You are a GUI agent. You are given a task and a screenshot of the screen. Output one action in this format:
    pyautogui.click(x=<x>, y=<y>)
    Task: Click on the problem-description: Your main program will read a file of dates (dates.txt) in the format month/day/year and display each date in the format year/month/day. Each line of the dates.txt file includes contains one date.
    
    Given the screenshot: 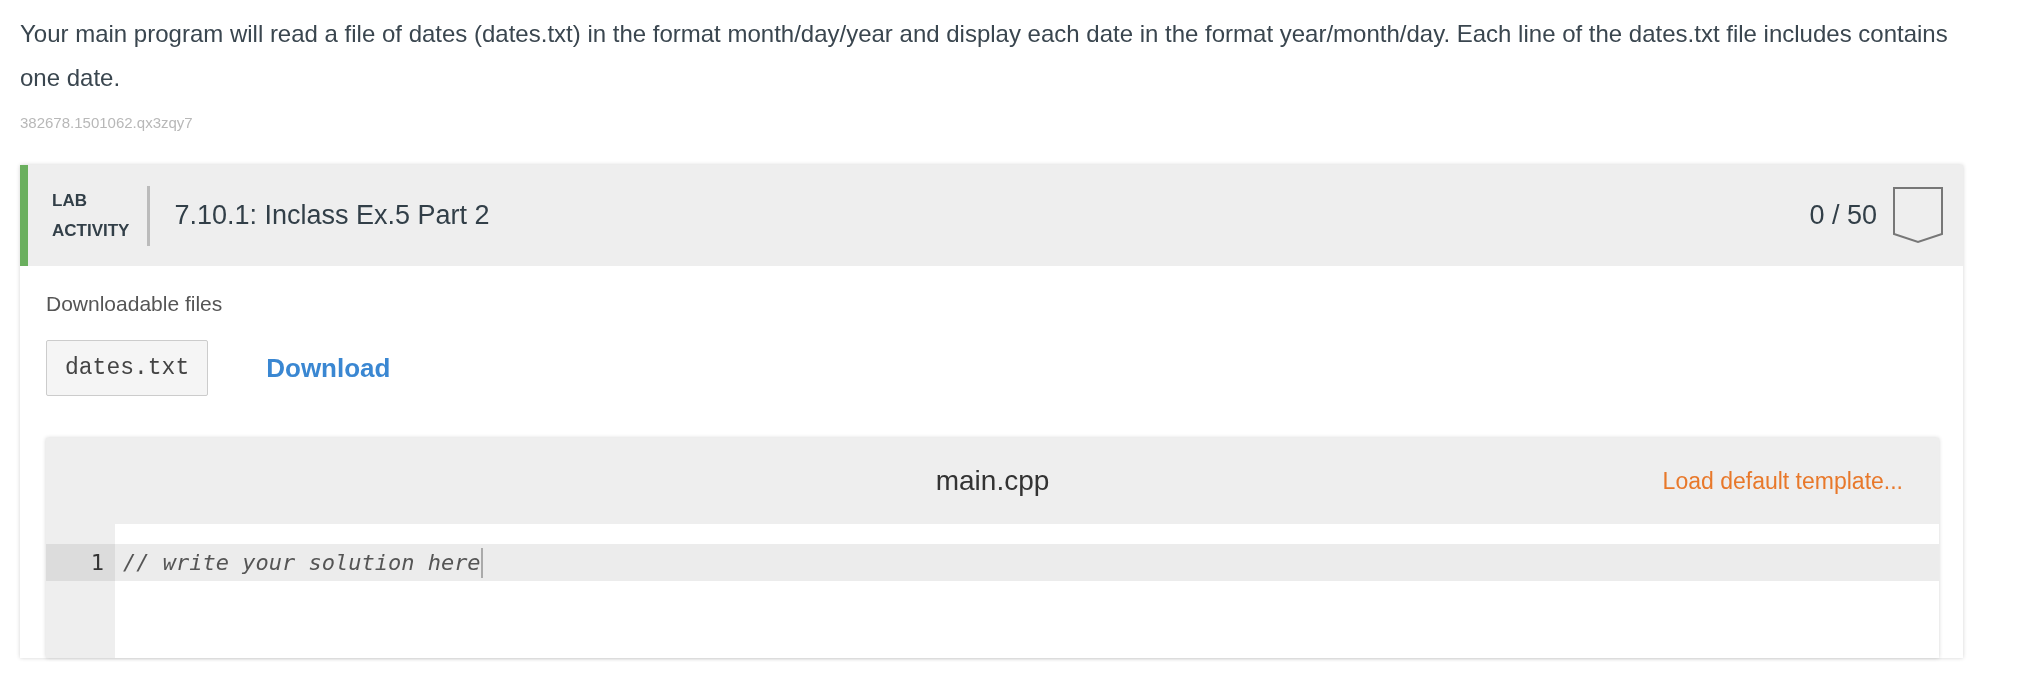 What is the action you would take?
    pyautogui.click(x=984, y=56)
    